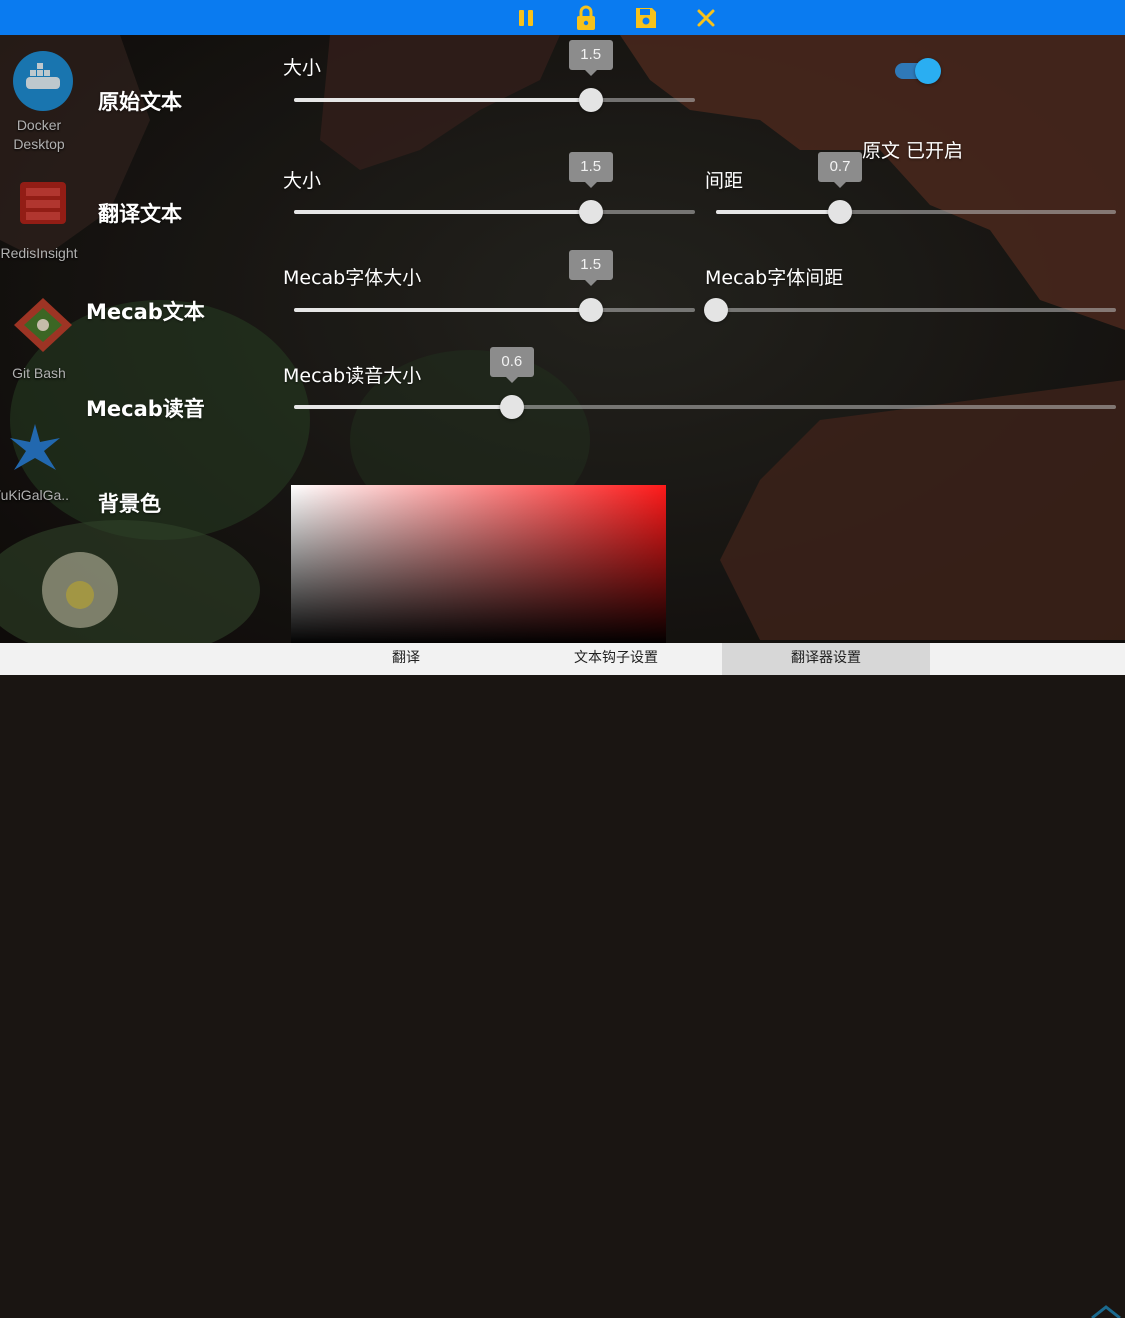  I want to click on original-status-text: 原文 已开启, so click(913, 151).